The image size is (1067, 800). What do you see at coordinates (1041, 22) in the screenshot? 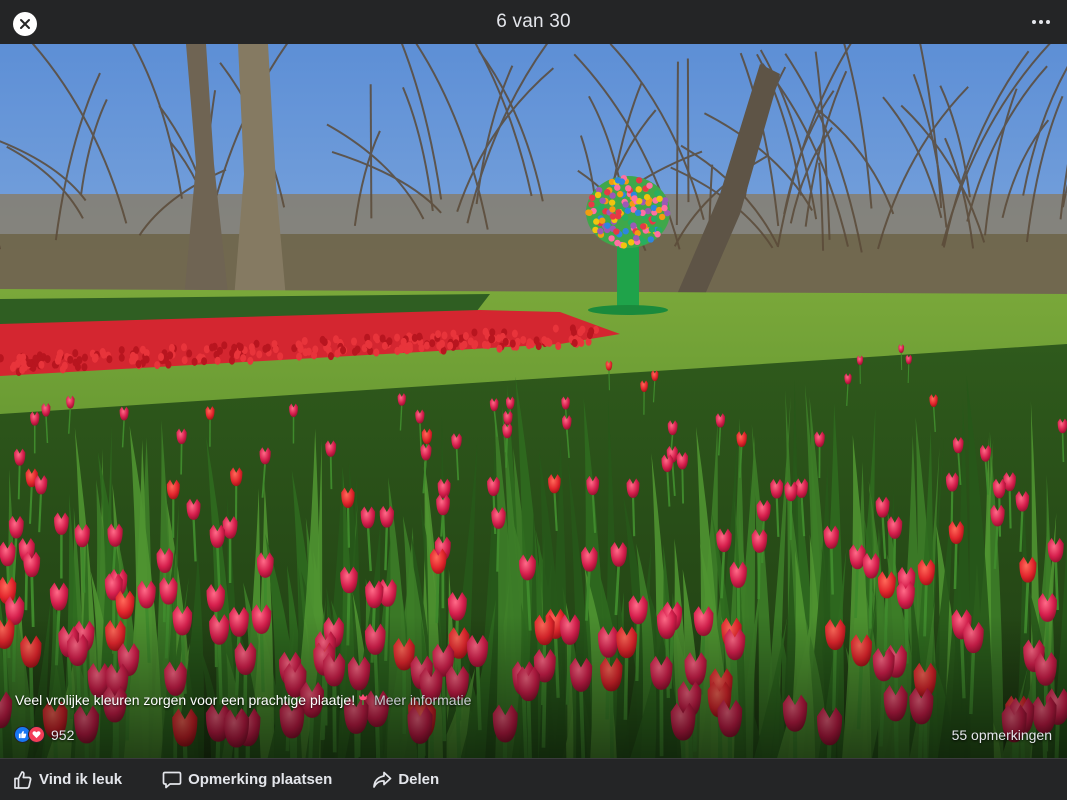
I see `more-horizontal-icon` at bounding box center [1041, 22].